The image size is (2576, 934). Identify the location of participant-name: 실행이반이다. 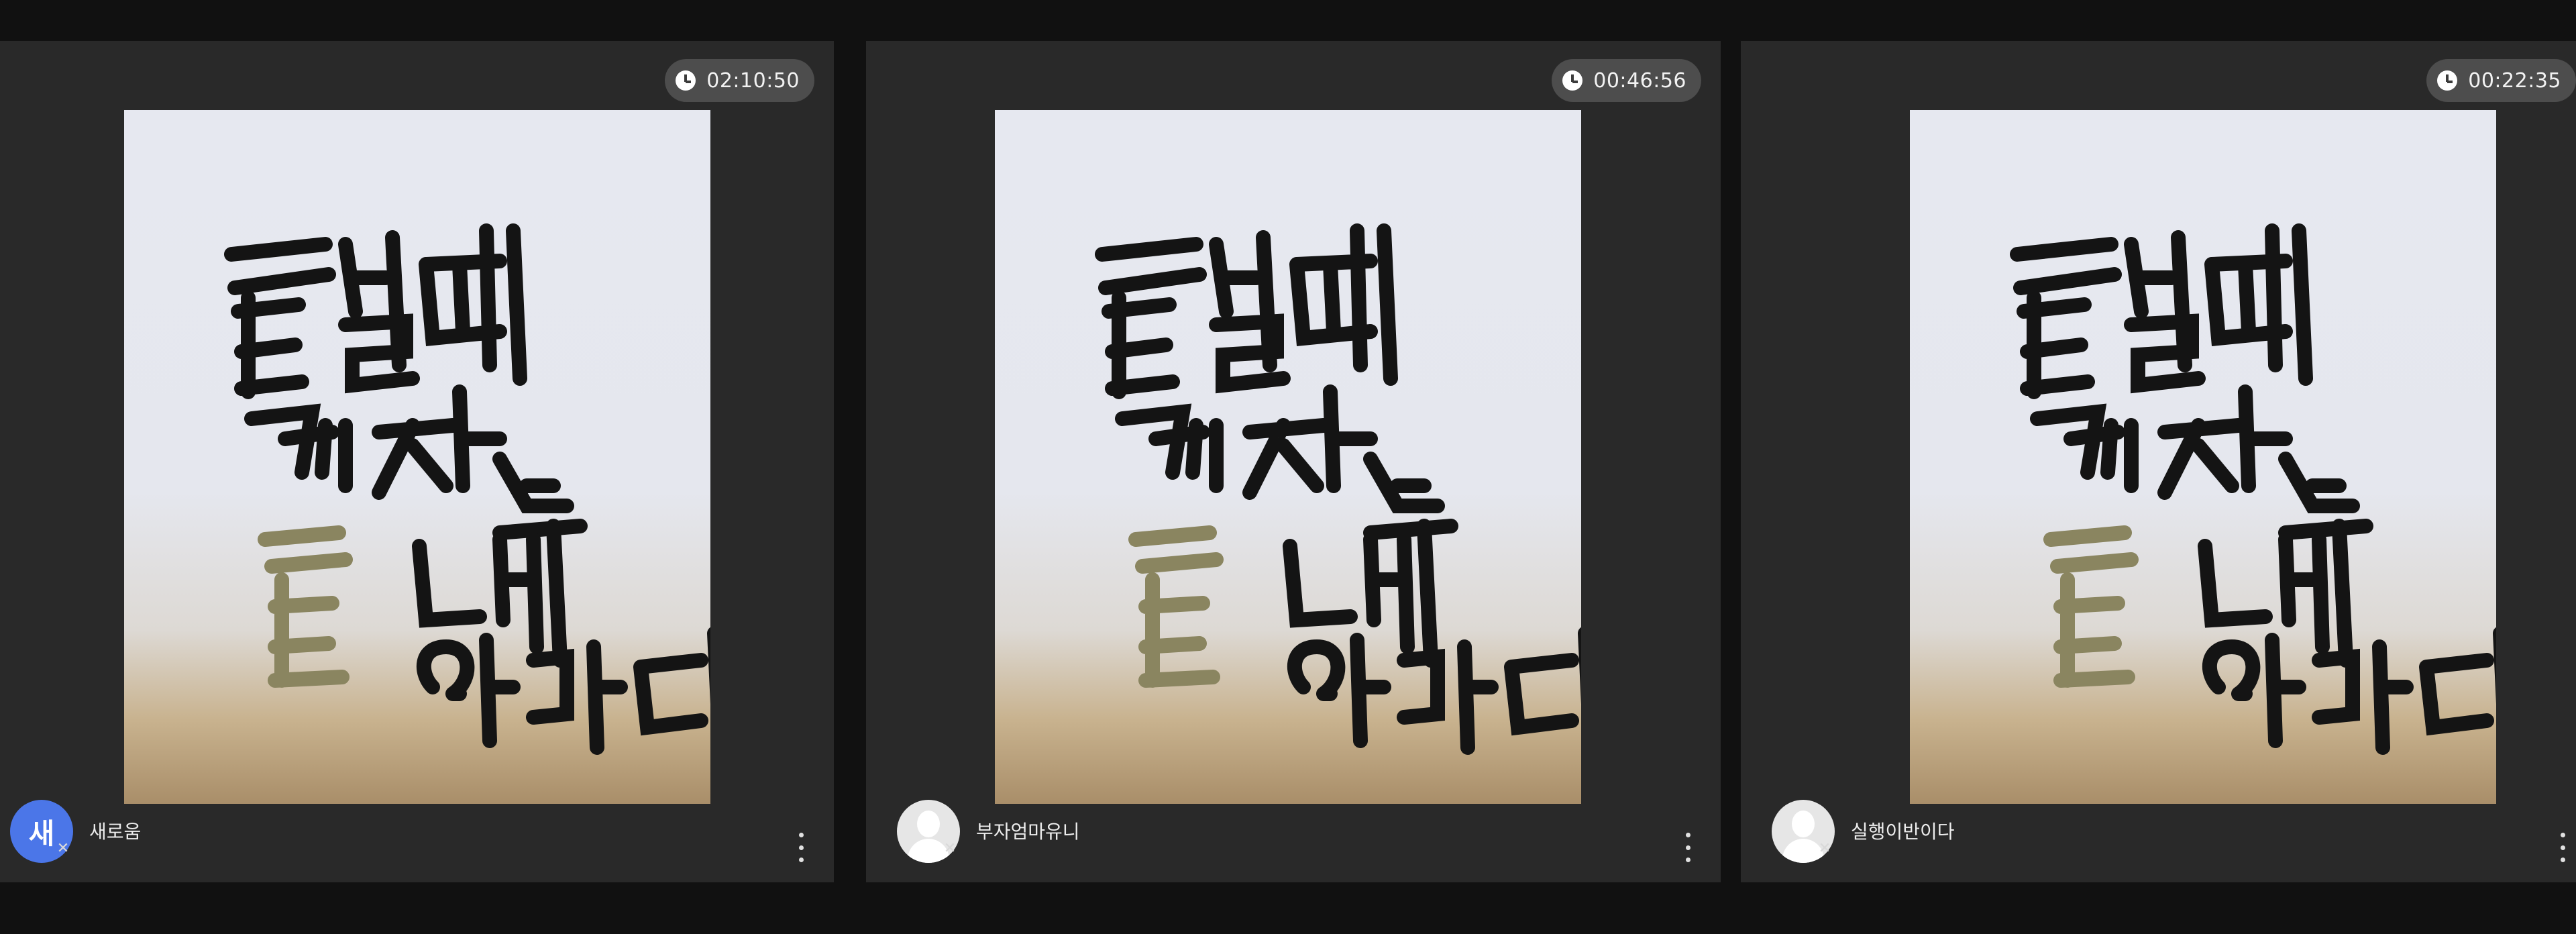
(1903, 832).